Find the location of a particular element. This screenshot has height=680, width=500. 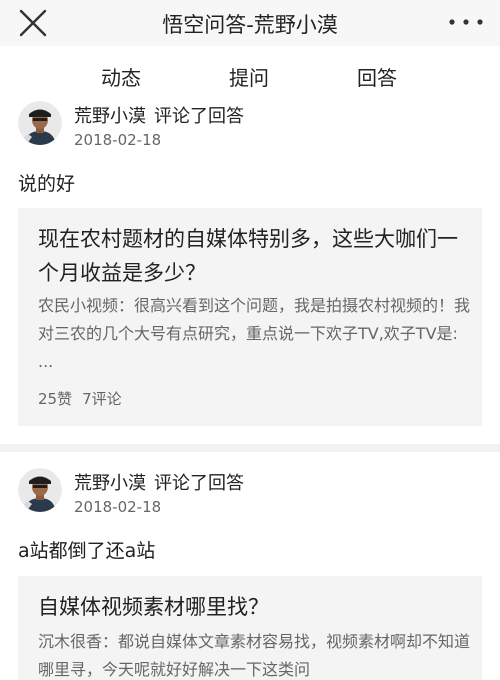

tab-questions: 提问 is located at coordinates (249, 76).